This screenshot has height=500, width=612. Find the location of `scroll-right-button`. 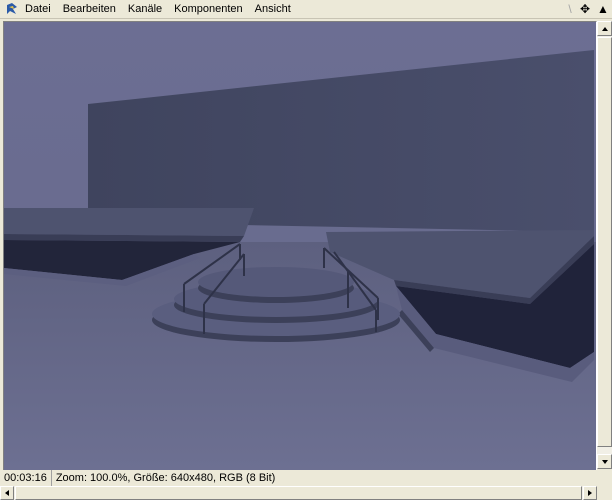

scroll-right-button is located at coordinates (590, 493).